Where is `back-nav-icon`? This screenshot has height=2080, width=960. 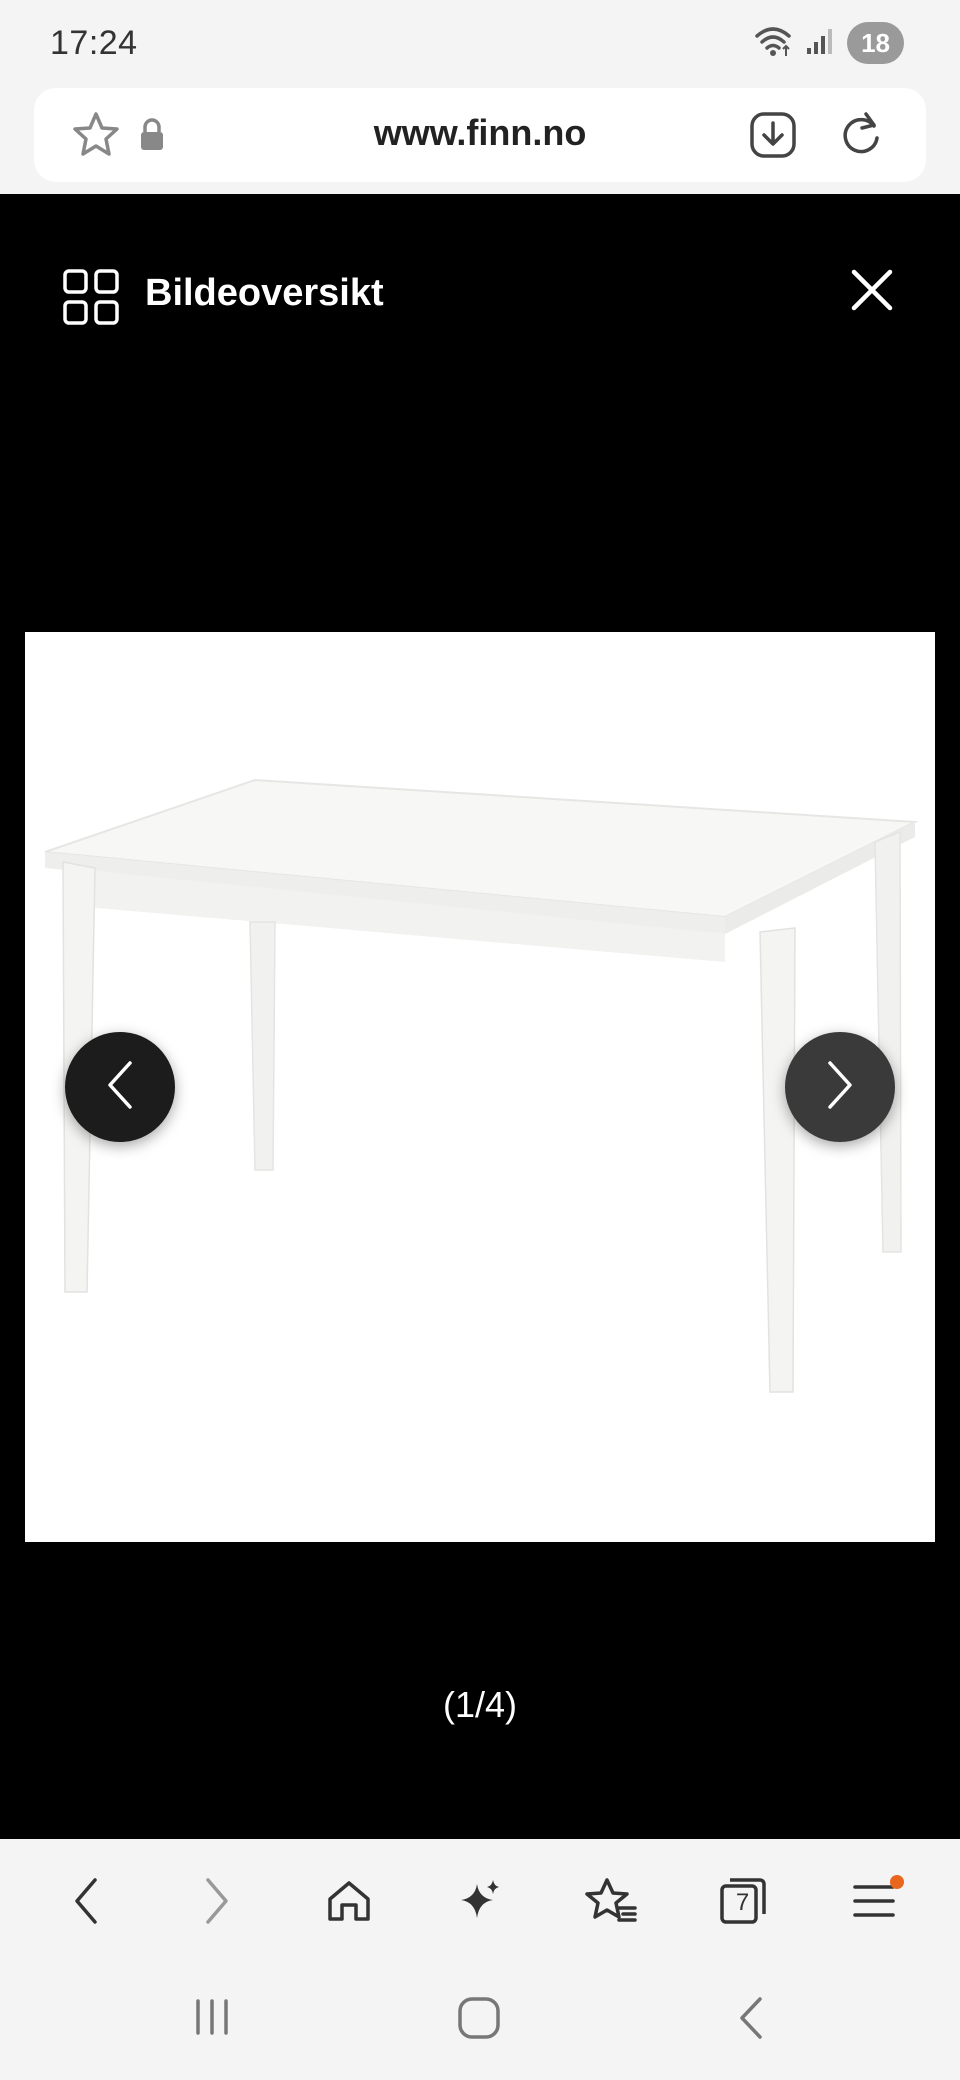 back-nav-icon is located at coordinates (751, 2020).